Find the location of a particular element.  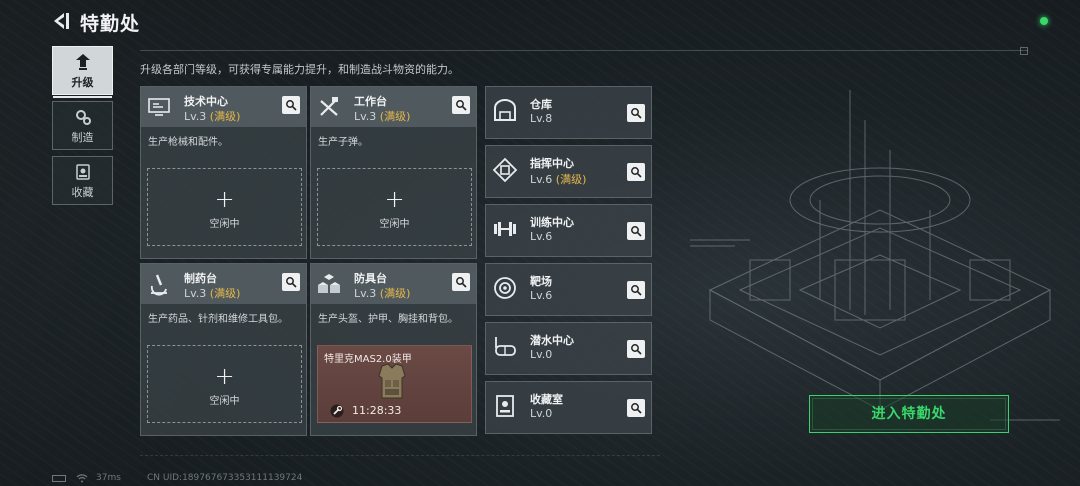

battery-icon is located at coordinates (59, 478).